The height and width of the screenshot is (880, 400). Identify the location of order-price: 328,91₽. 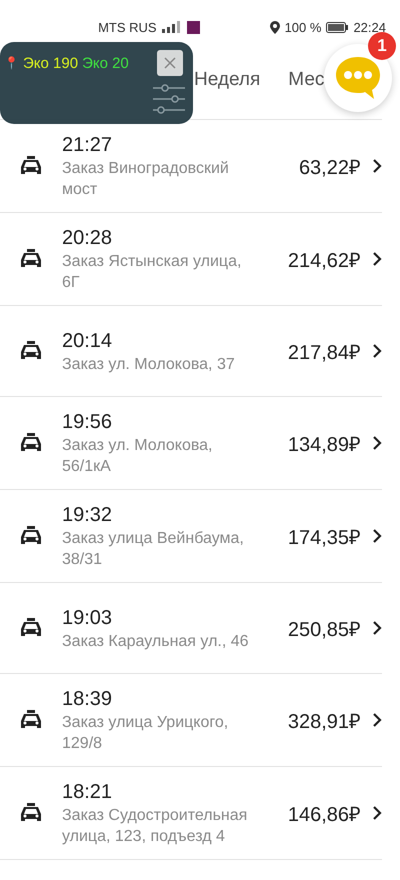
(324, 722).